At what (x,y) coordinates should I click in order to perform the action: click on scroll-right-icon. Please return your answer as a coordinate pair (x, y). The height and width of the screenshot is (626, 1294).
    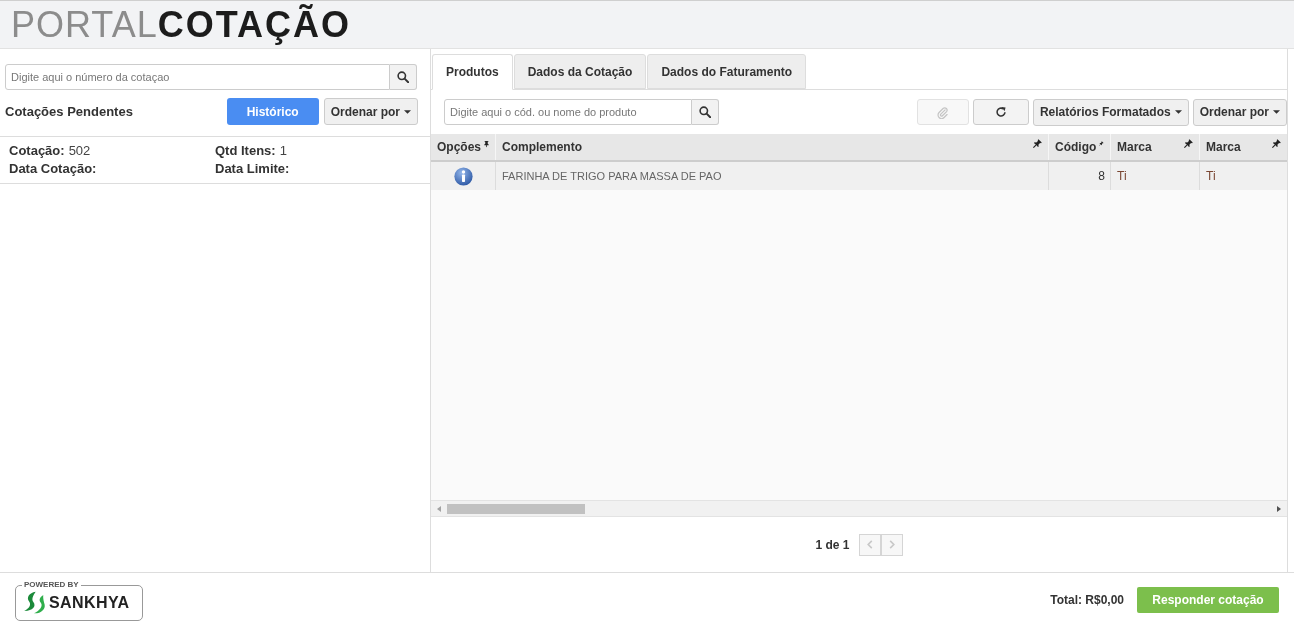
    Looking at the image, I should click on (1279, 508).